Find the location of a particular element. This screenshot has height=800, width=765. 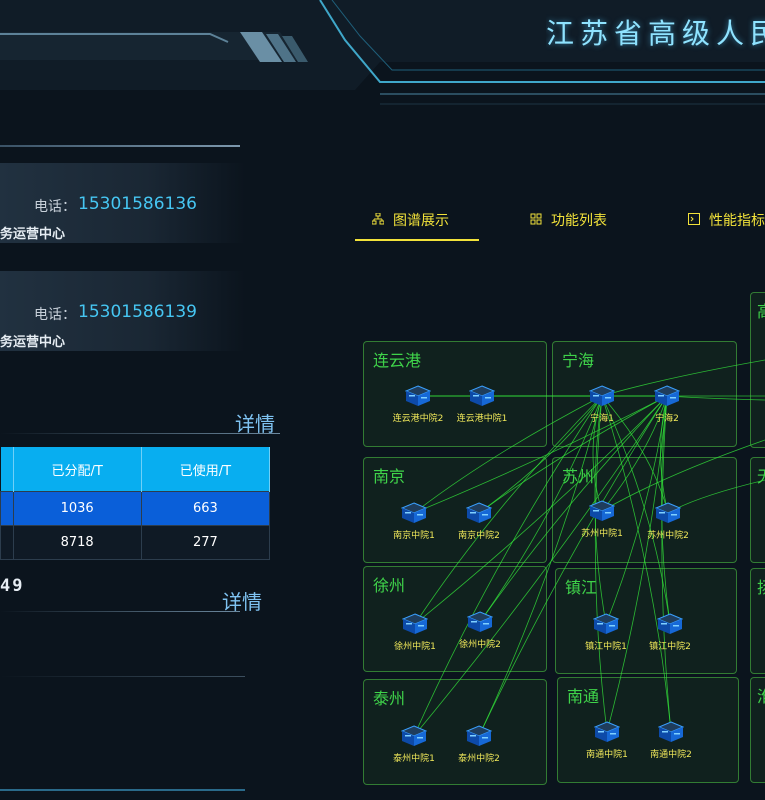

node-label: 连云港中院2 is located at coordinates (418, 419).